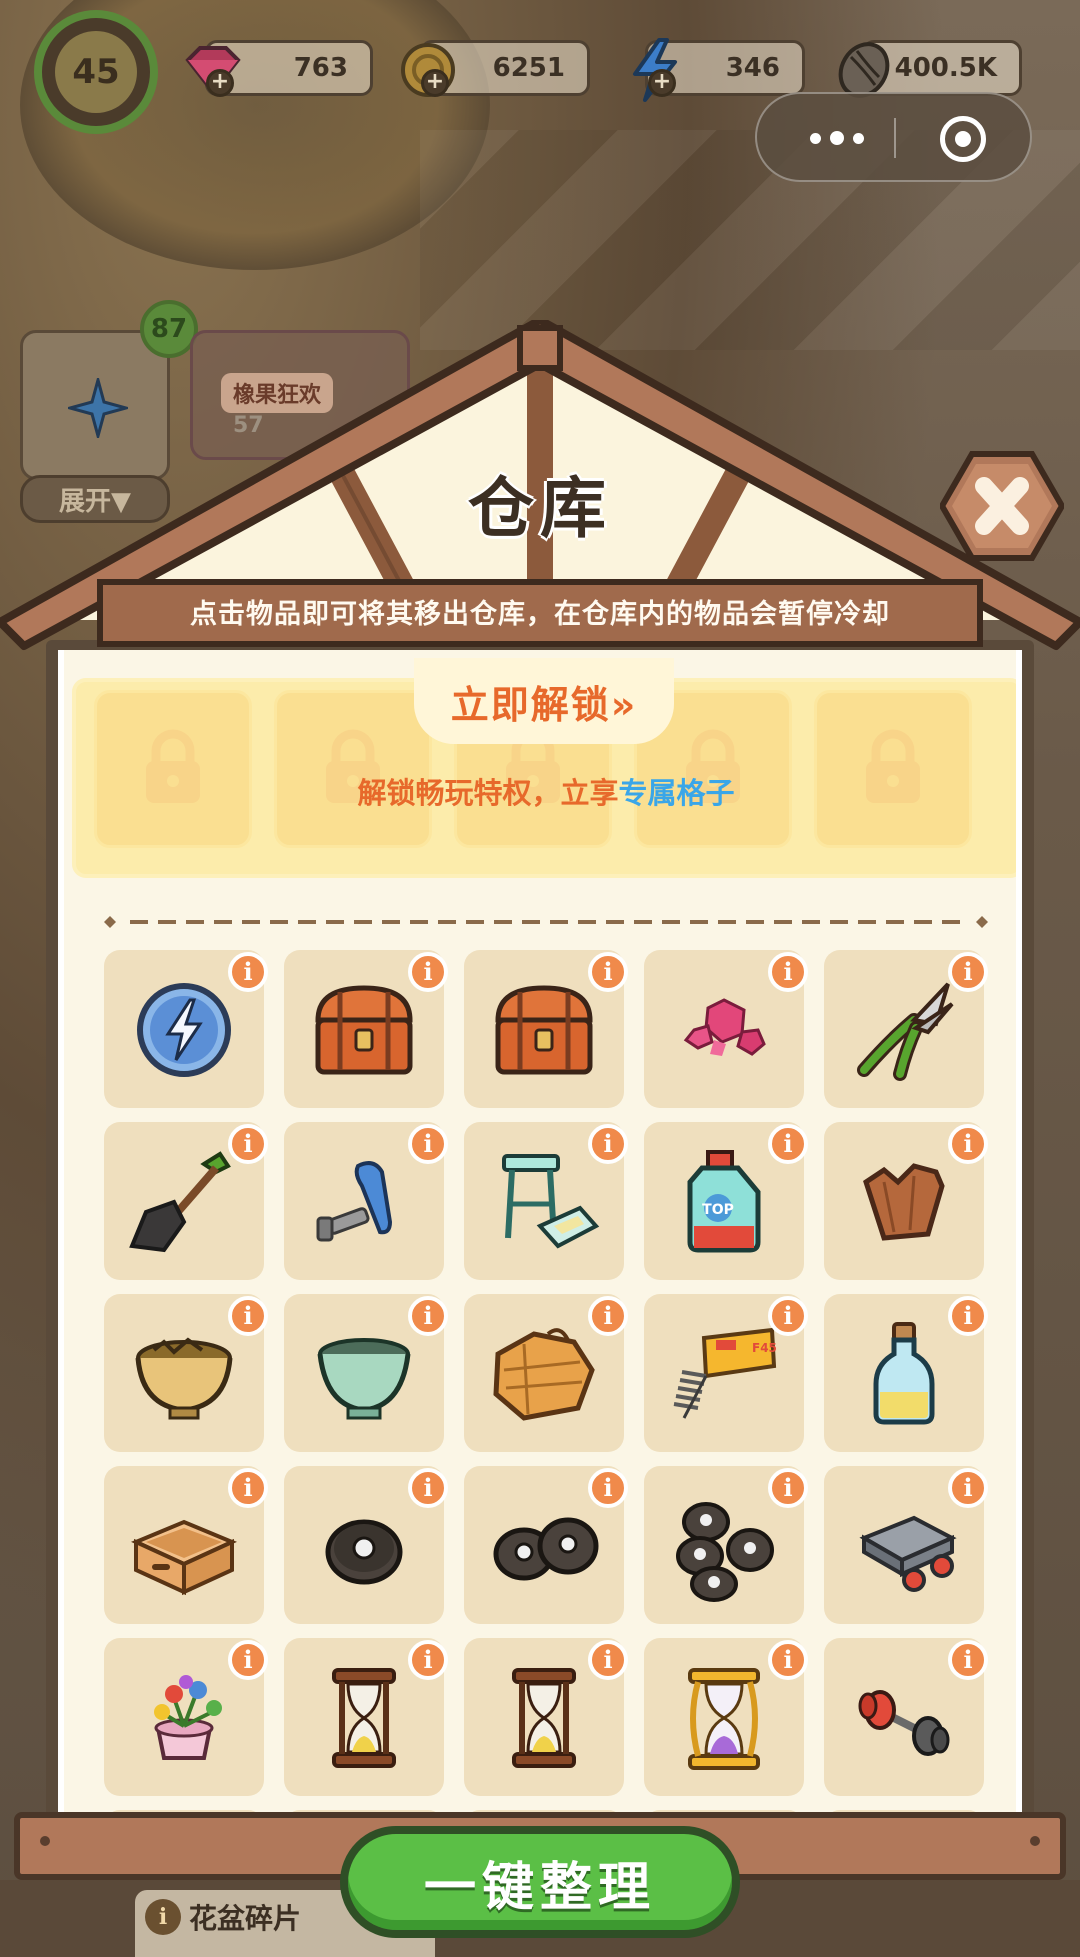  I want to click on screw-bolt-icon, so click(354, 1201).